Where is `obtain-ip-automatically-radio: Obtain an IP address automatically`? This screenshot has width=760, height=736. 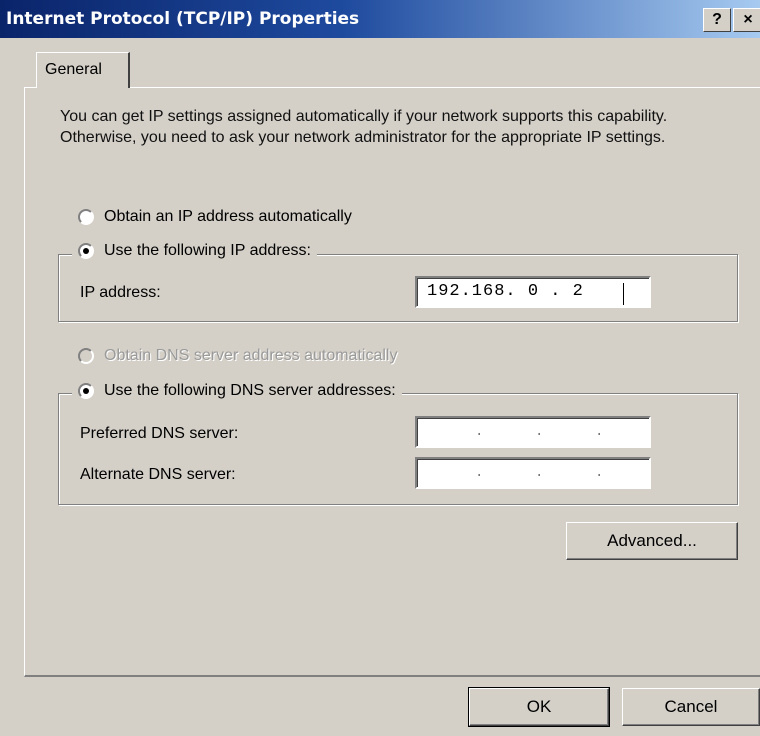 obtain-ip-automatically-radio: Obtain an IP address automatically is located at coordinates (218, 217).